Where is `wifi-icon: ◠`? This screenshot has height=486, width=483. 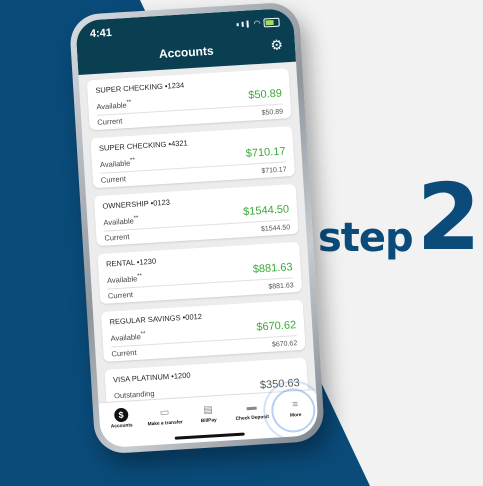 wifi-icon: ◠ is located at coordinates (257, 23).